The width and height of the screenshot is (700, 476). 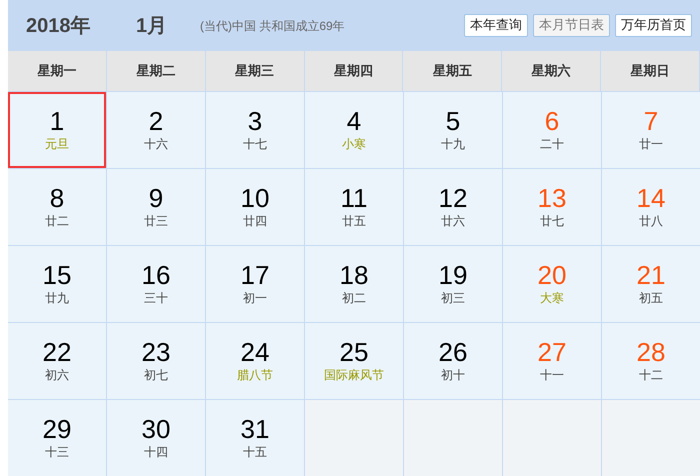 I want to click on weekday-header: 星期一, so click(x=57, y=71).